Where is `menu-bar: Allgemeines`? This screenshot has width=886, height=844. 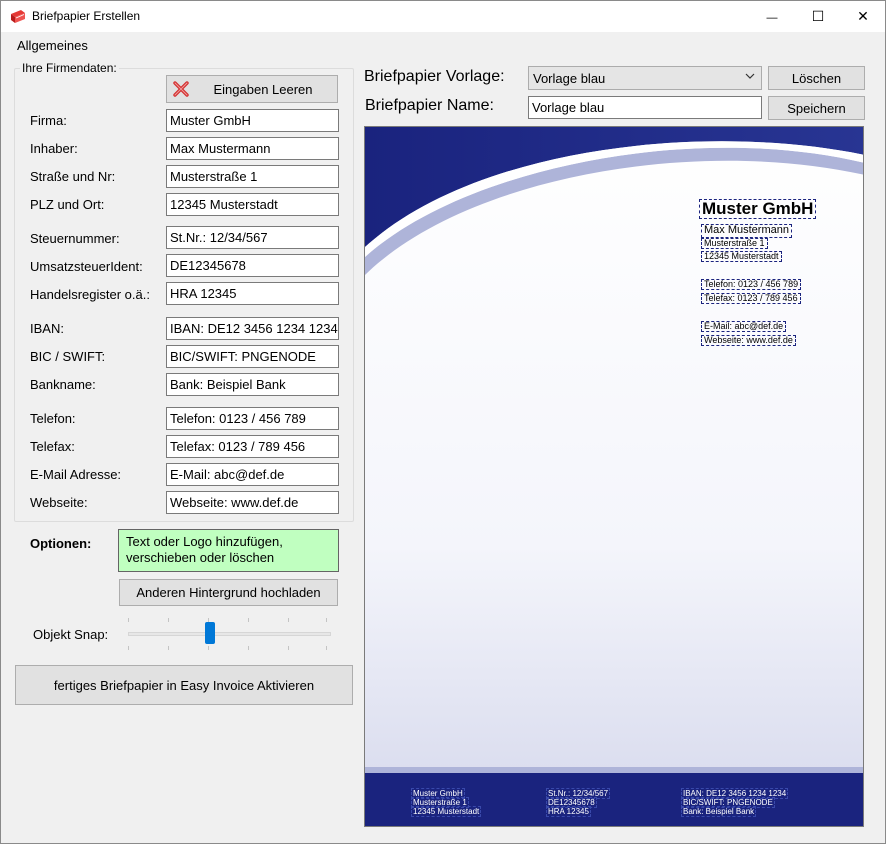
menu-bar: Allgemeines is located at coordinates (443, 44).